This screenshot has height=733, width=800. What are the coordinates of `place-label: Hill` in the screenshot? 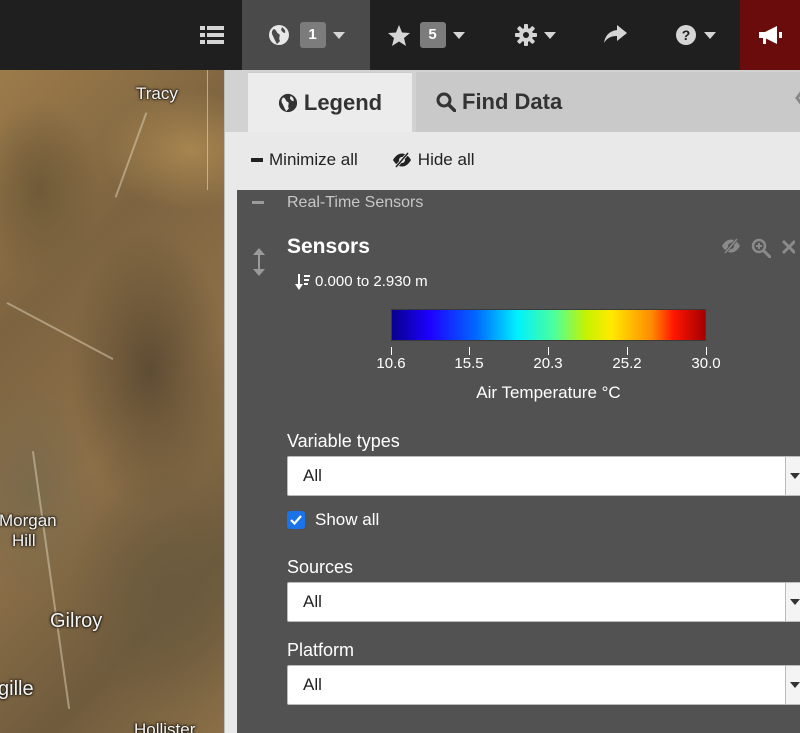 It's located at (24, 540).